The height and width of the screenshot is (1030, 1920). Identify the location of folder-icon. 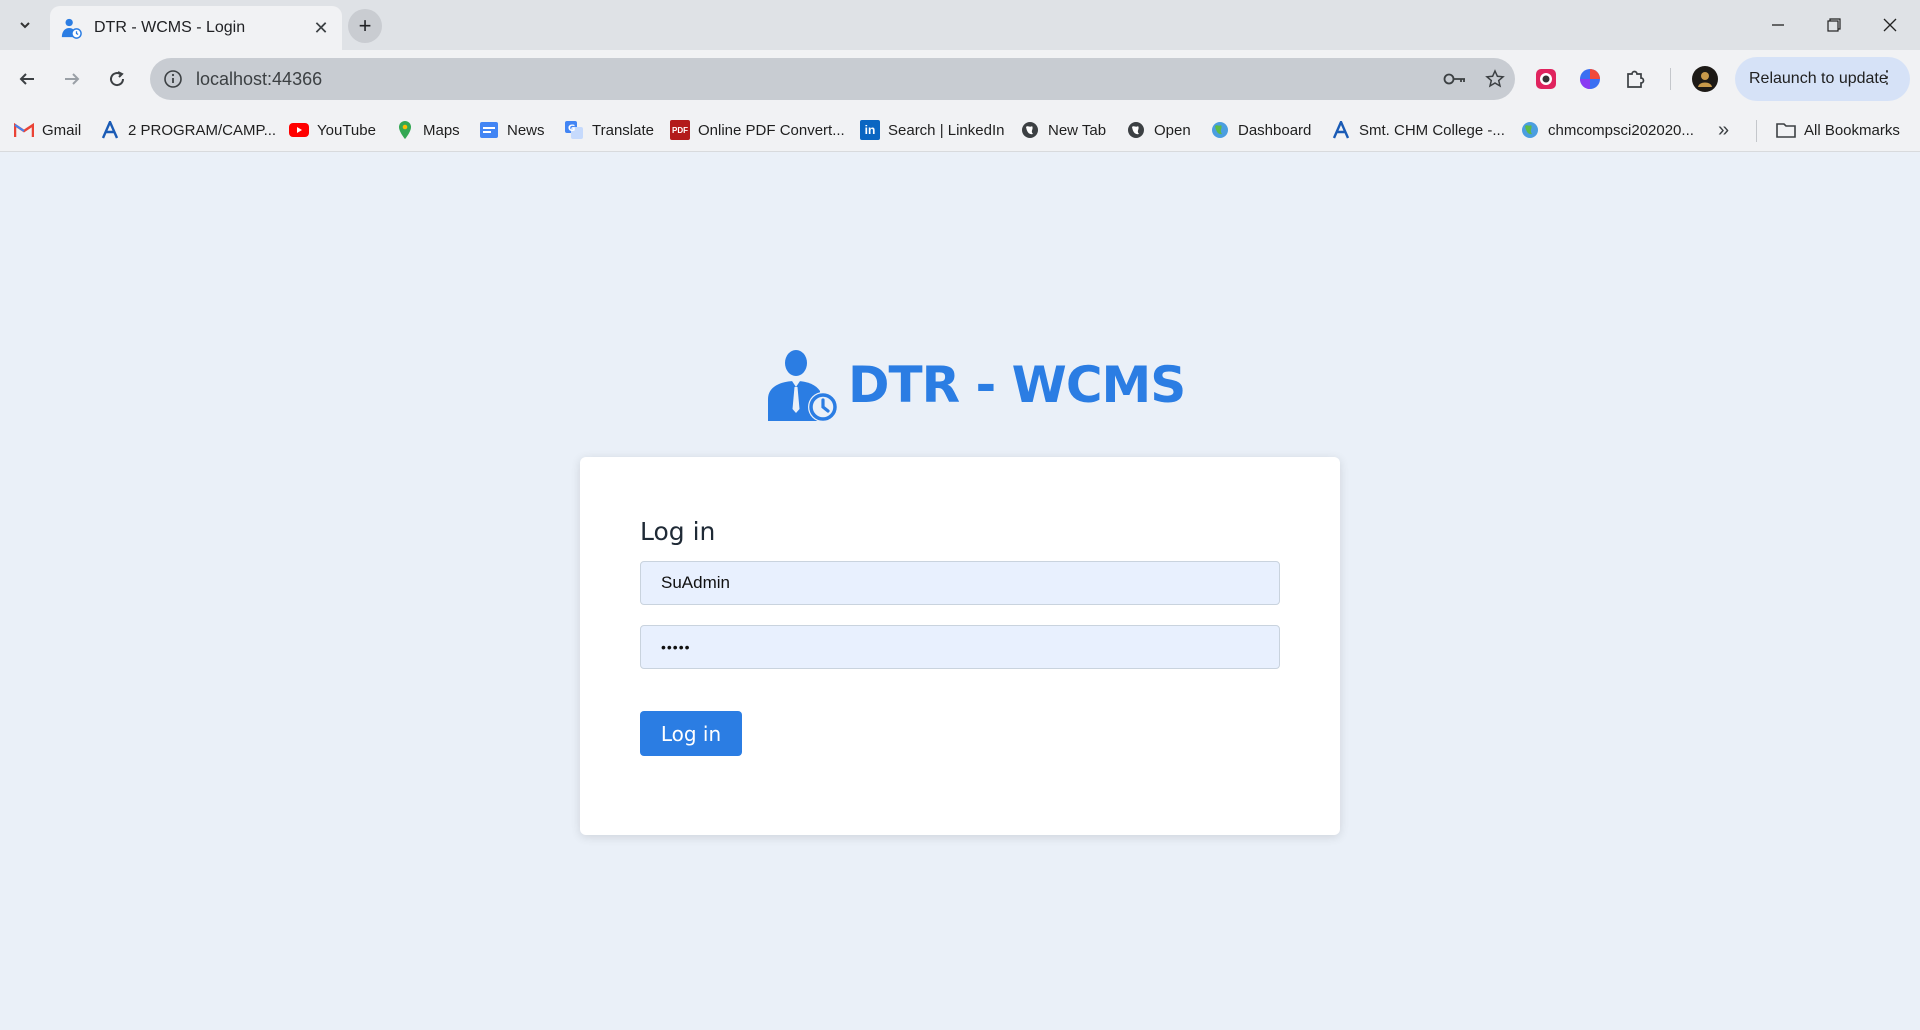
(1786, 130).